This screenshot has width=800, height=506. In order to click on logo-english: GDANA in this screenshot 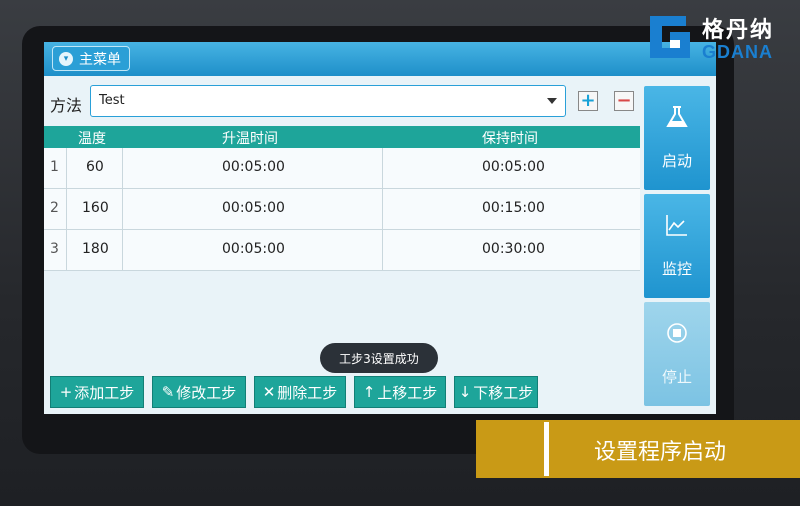, I will do `click(737, 52)`.